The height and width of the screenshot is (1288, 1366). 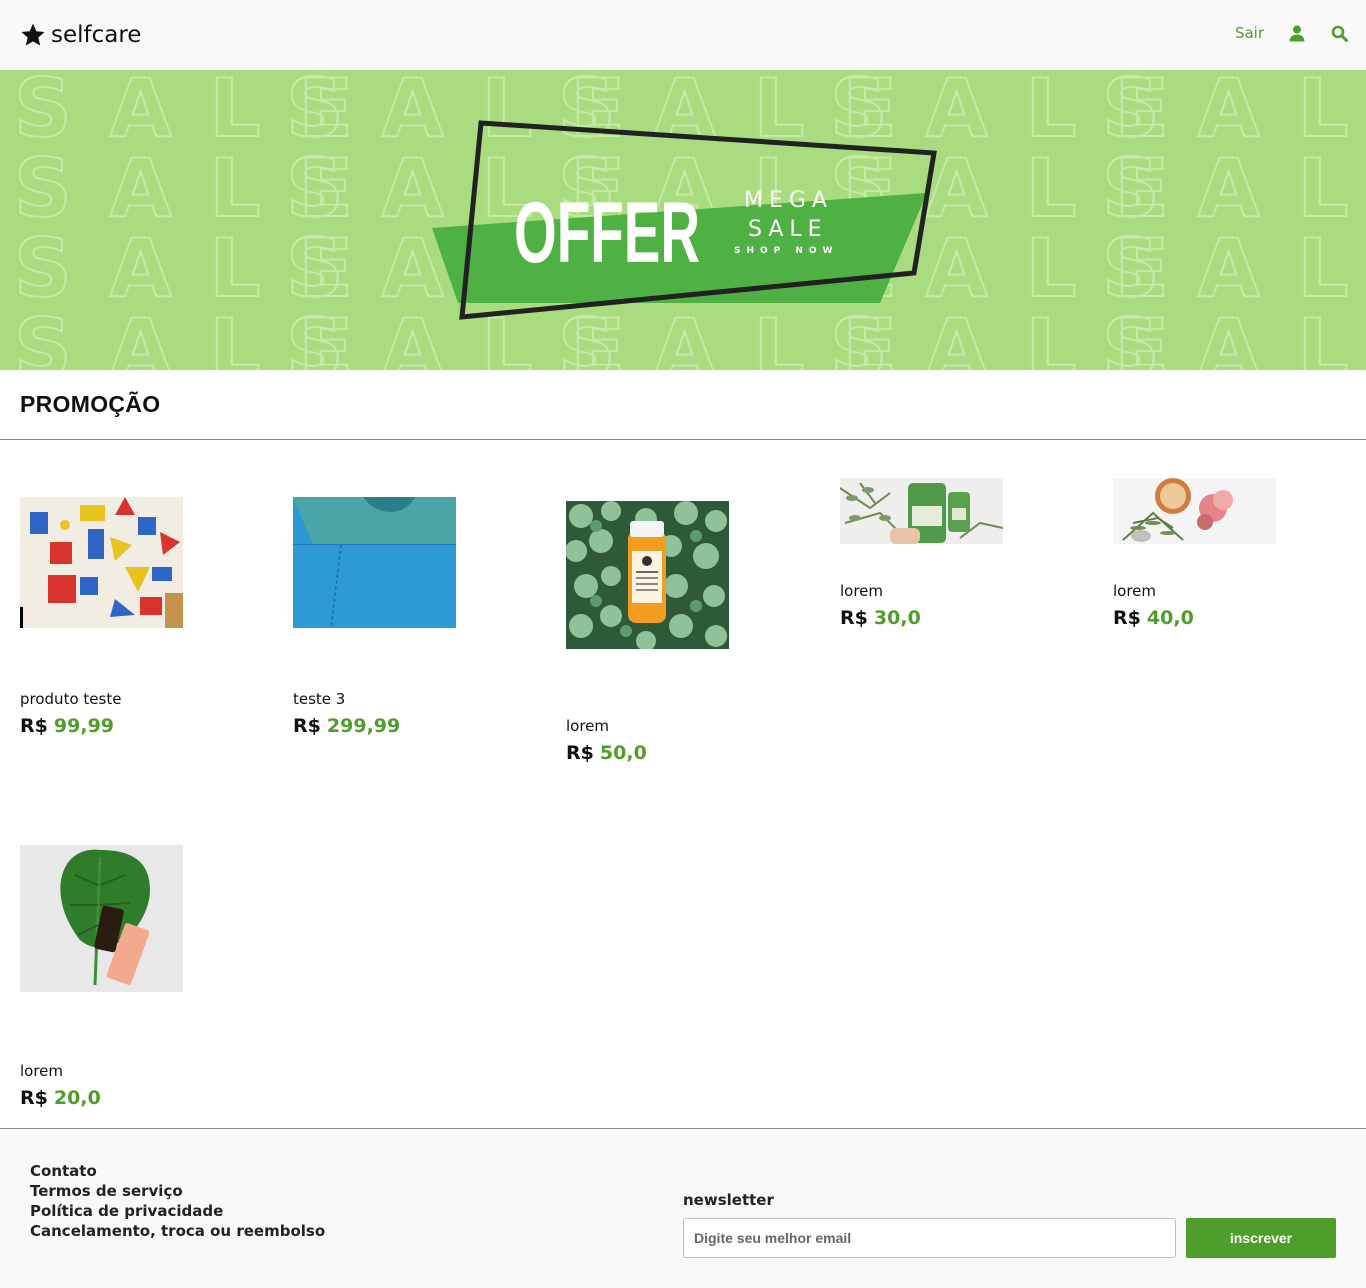 I want to click on price-value: 299,99, so click(x=363, y=726).